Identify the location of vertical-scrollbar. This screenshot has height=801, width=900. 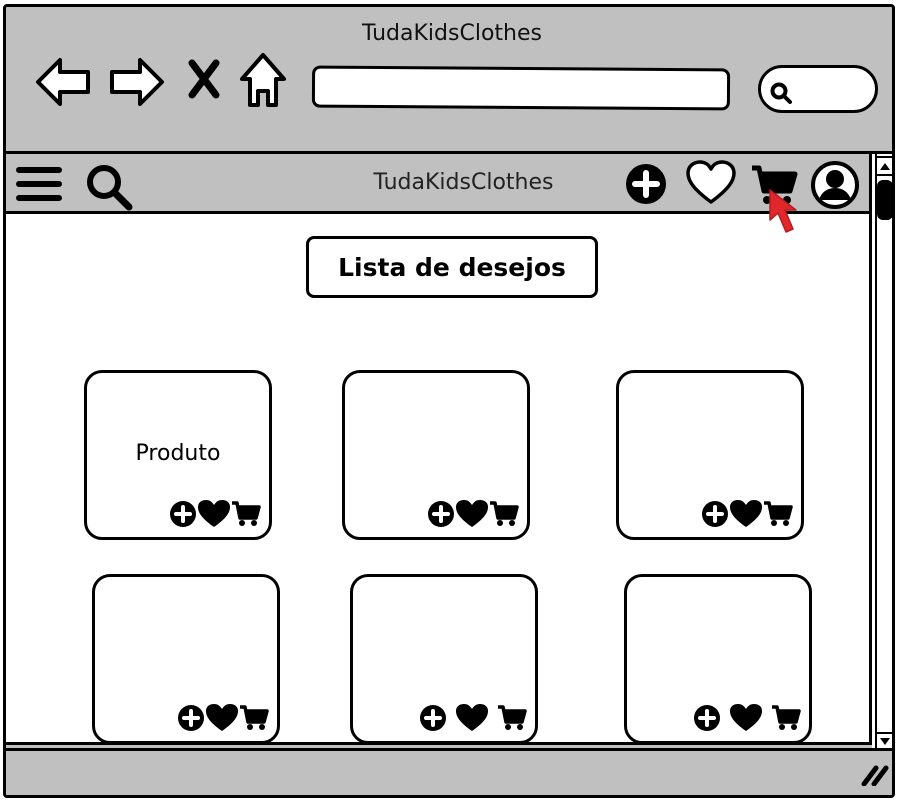
(882, 452).